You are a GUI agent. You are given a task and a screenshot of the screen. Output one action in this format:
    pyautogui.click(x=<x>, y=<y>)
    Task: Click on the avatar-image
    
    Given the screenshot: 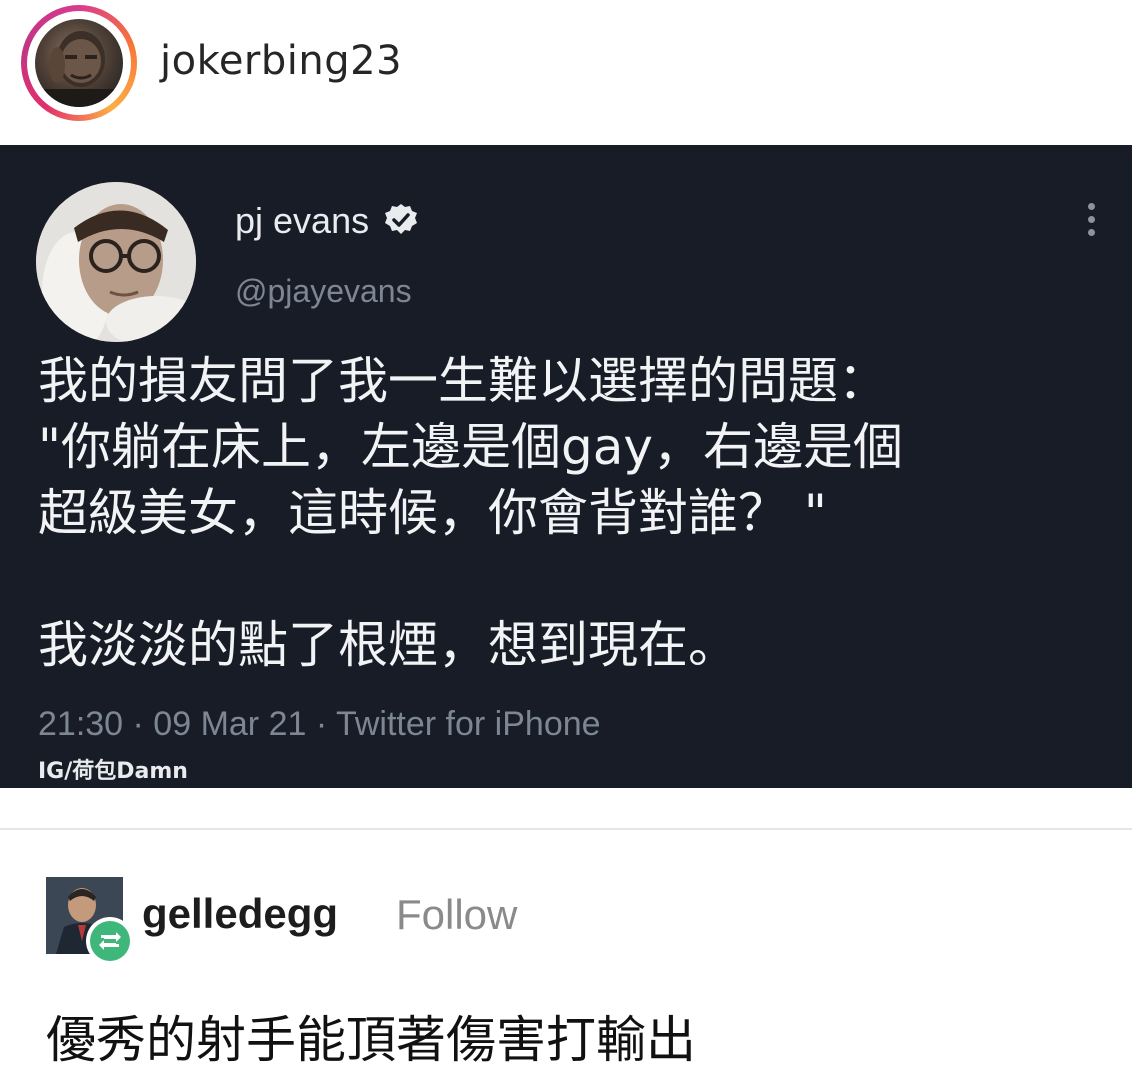 What is the action you would take?
    pyautogui.click(x=79, y=69)
    